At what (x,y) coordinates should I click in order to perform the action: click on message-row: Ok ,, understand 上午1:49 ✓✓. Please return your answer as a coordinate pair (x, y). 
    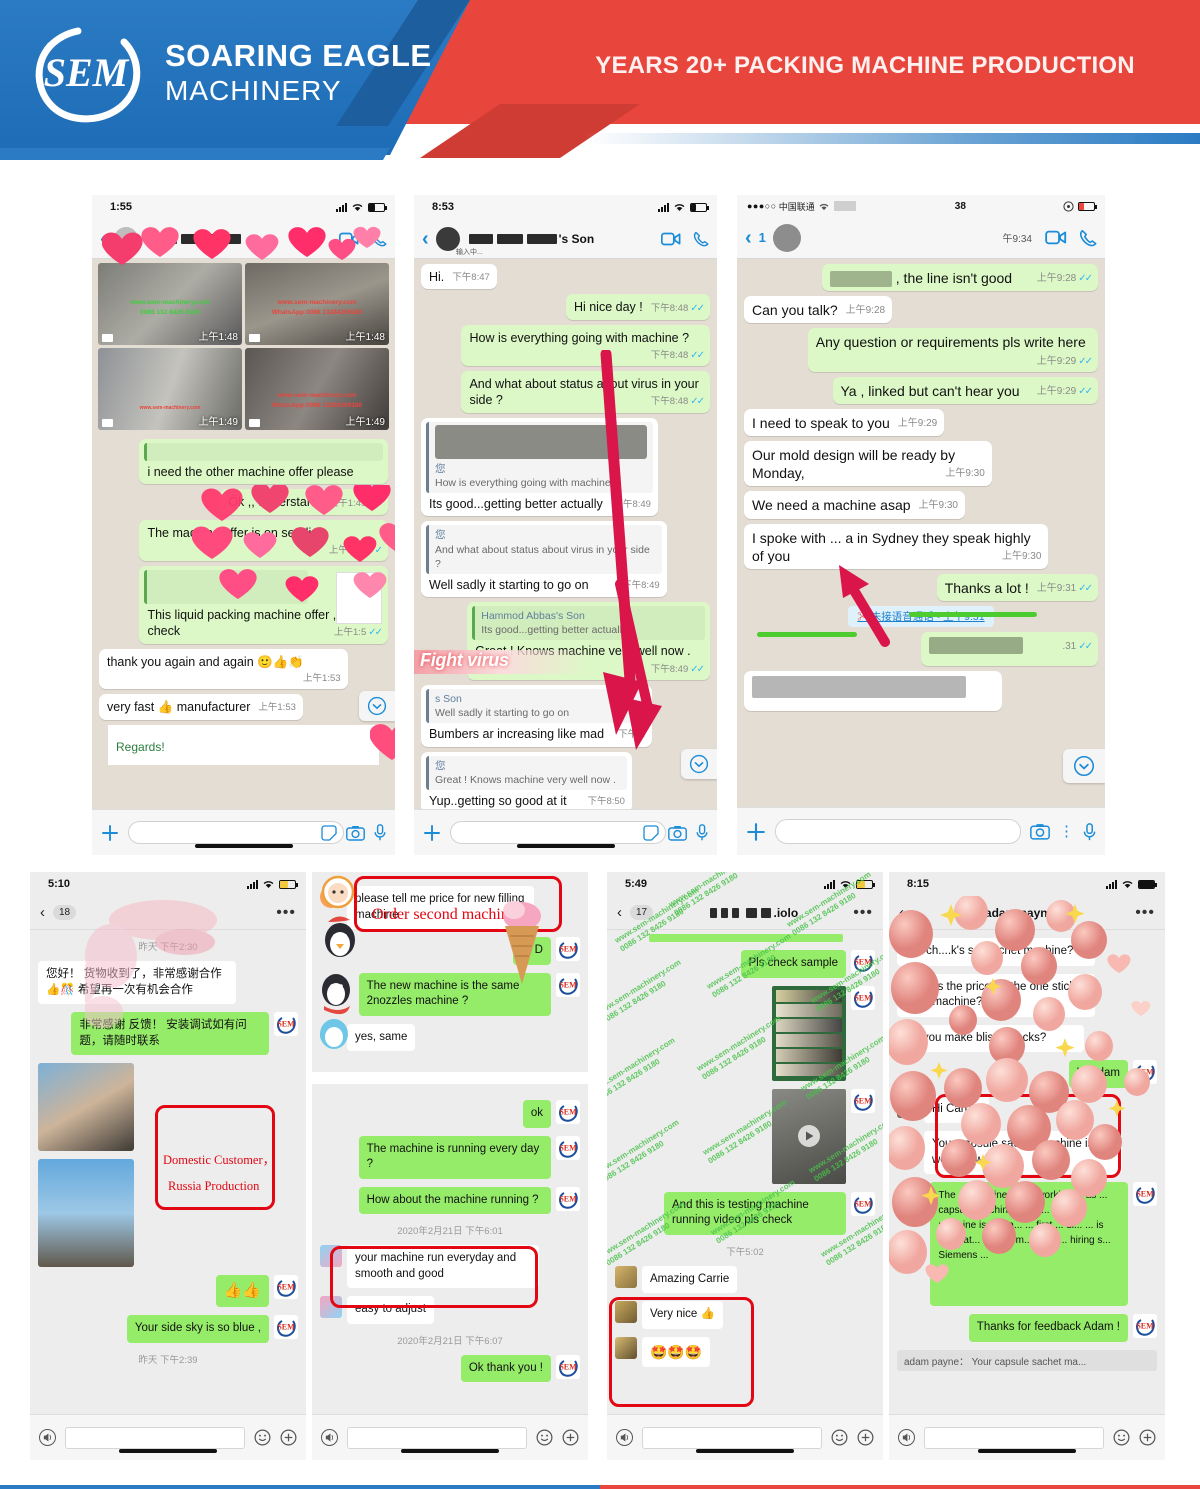
    Looking at the image, I should click on (243, 502).